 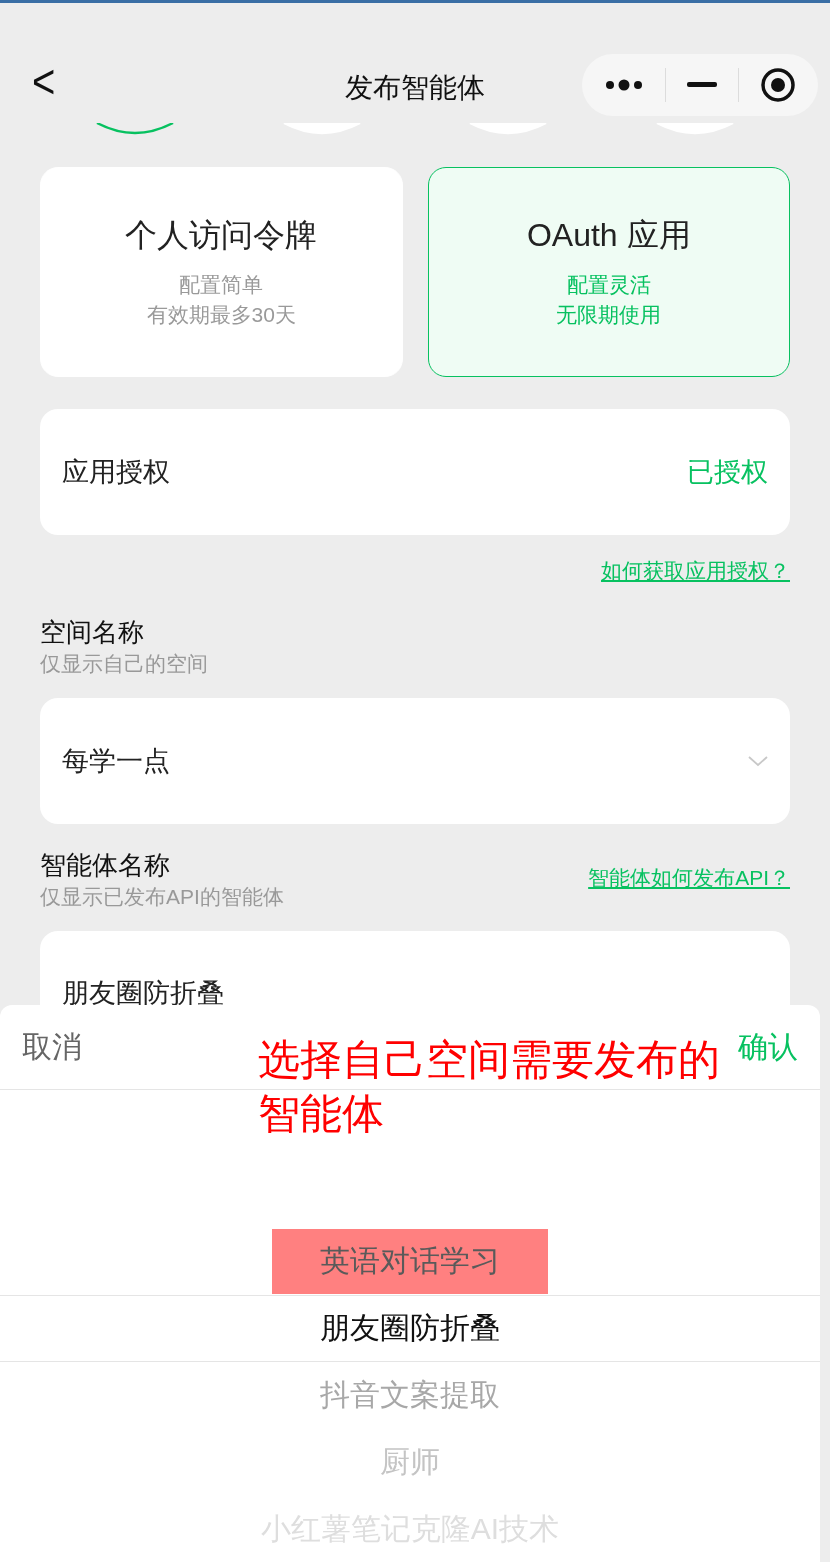 I want to click on dropdown-value: 朋友圈防折叠, so click(x=143, y=993).